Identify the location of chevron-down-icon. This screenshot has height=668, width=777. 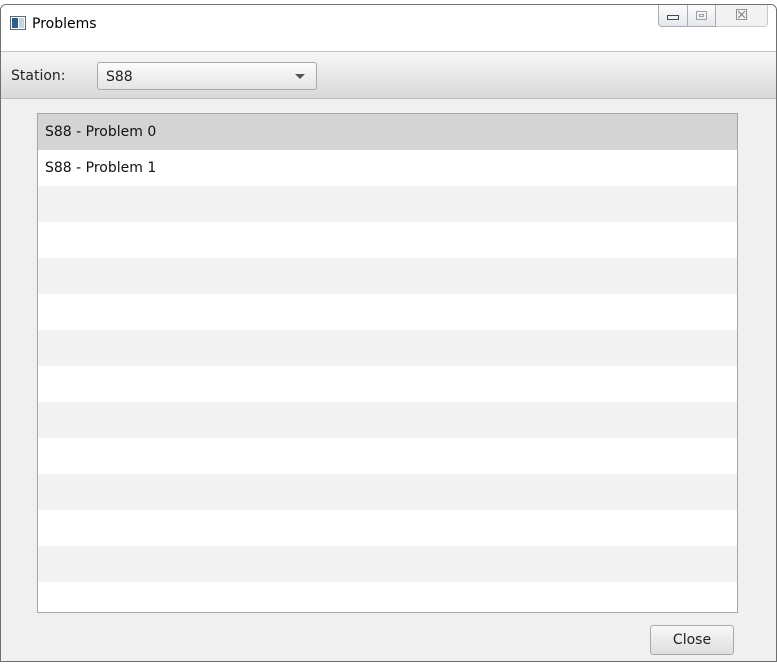
(300, 76).